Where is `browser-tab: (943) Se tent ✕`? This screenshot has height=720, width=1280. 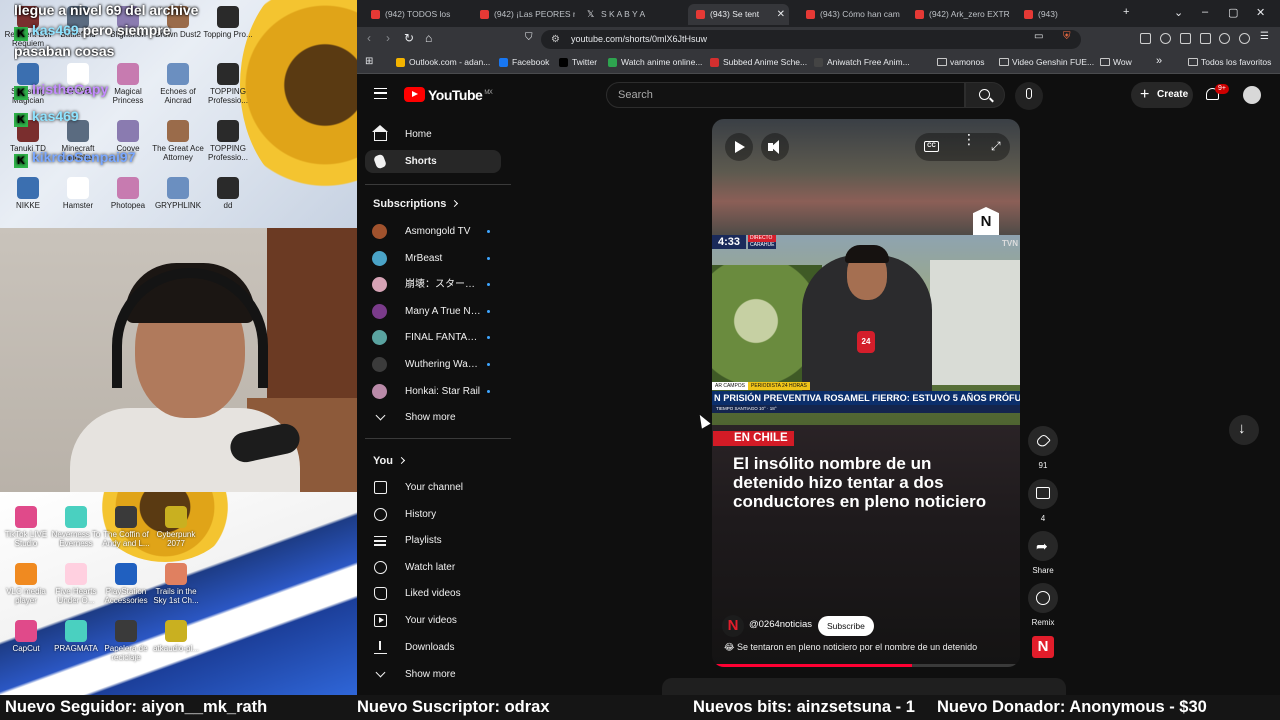
browser-tab: (943) Se tent ✕ is located at coordinates (738, 14).